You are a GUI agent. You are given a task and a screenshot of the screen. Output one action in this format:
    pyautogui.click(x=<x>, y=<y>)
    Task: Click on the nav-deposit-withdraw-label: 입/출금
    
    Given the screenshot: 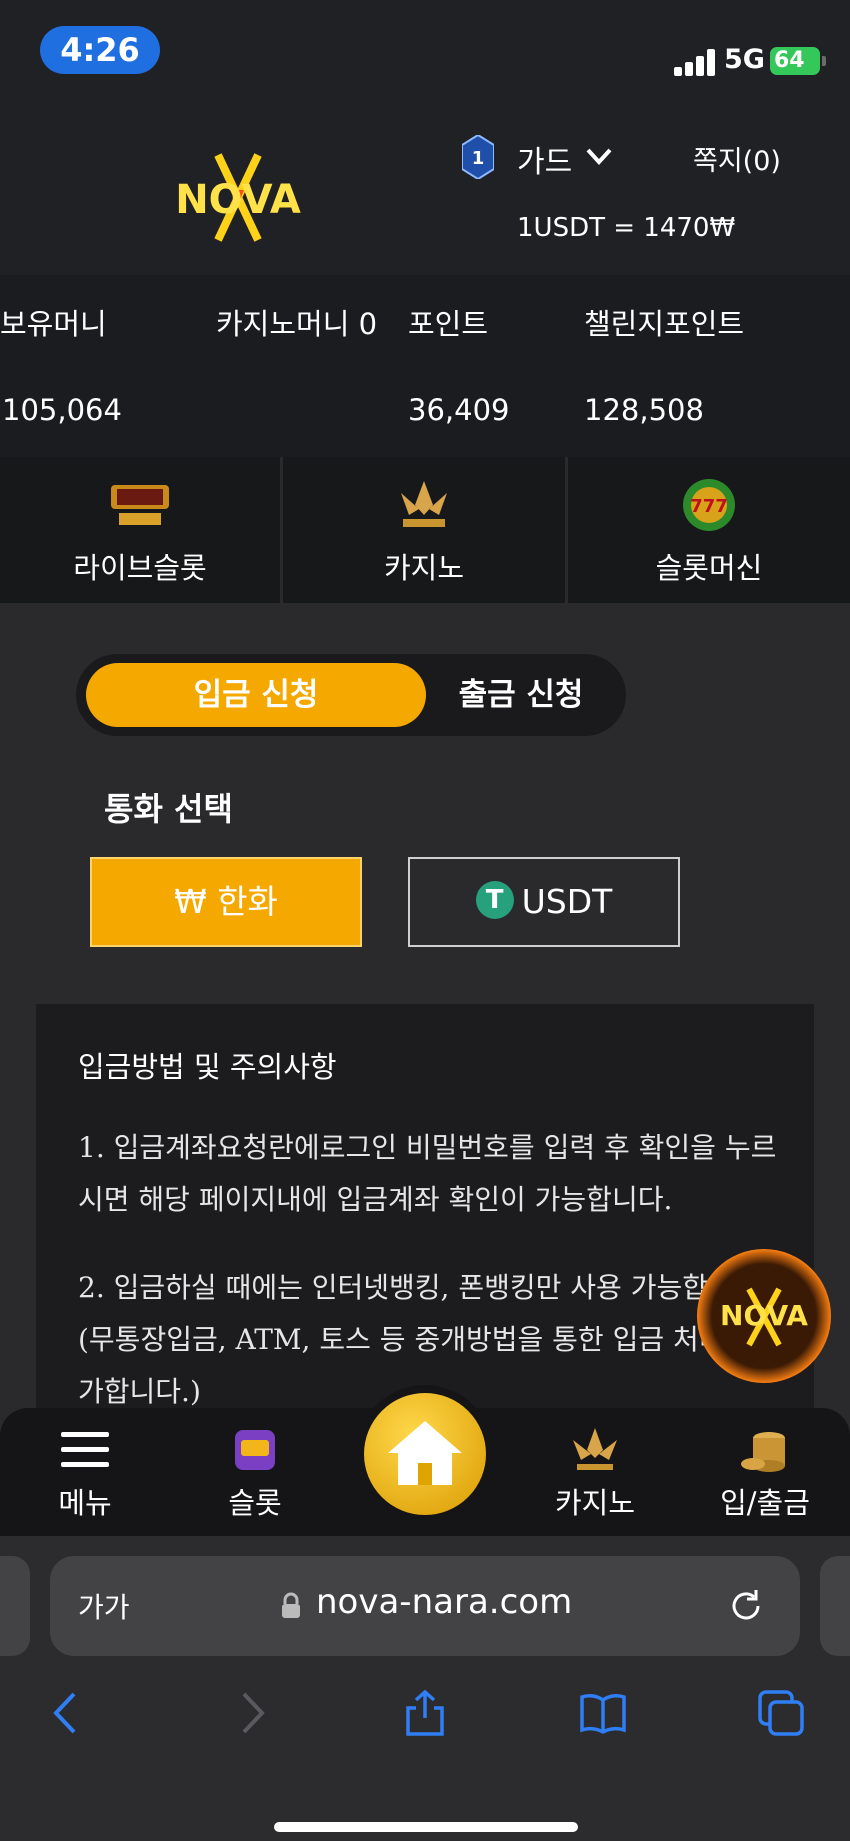 What is the action you would take?
    pyautogui.click(x=765, y=1503)
    